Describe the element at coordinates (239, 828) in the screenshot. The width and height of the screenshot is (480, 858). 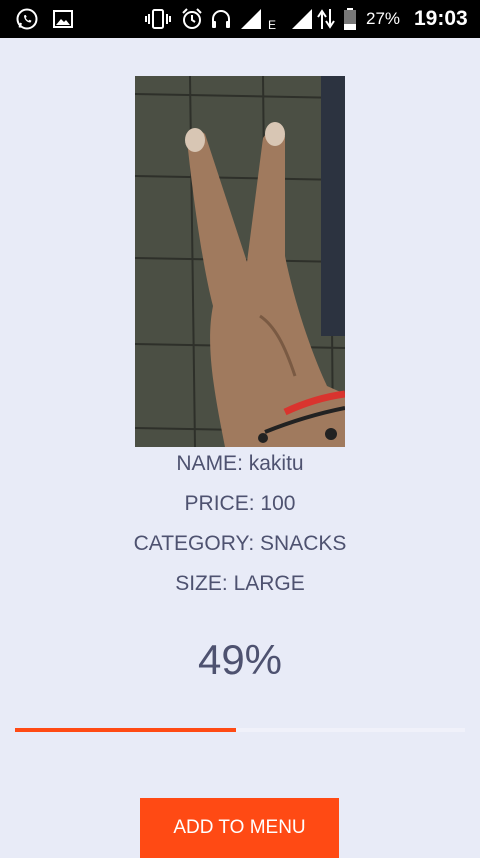
I see `add-to-menu-button: ADD TO MENU` at that location.